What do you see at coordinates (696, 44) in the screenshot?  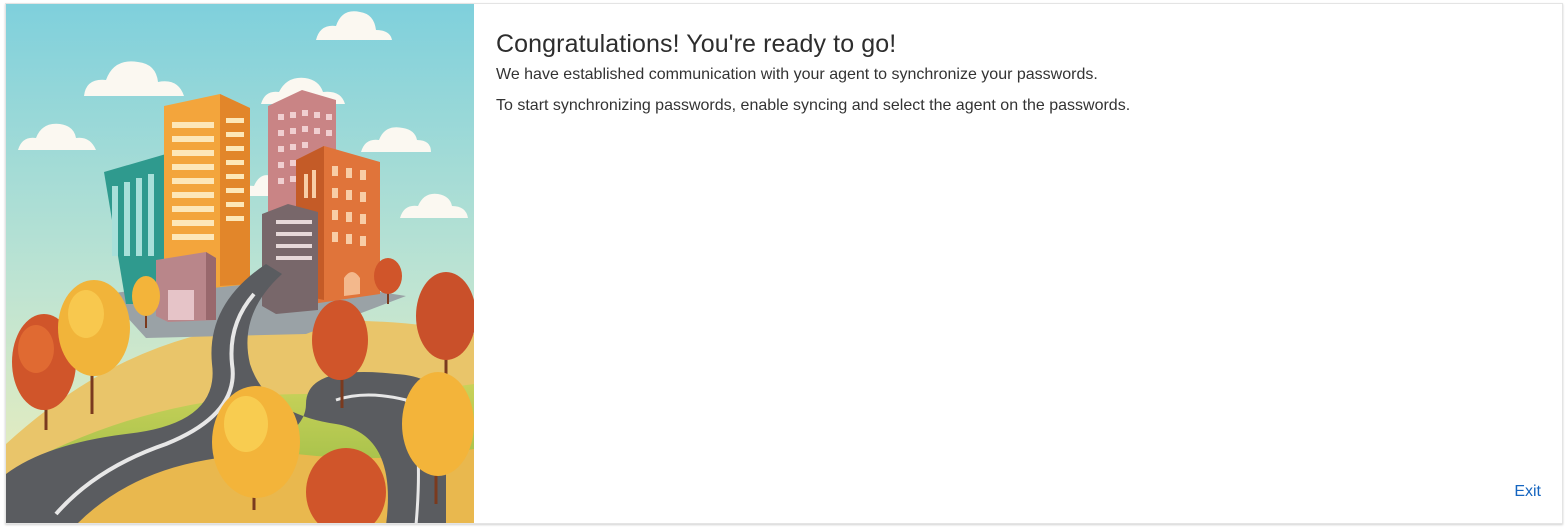 I see `page-title: Congratulations! You're ready to go!` at bounding box center [696, 44].